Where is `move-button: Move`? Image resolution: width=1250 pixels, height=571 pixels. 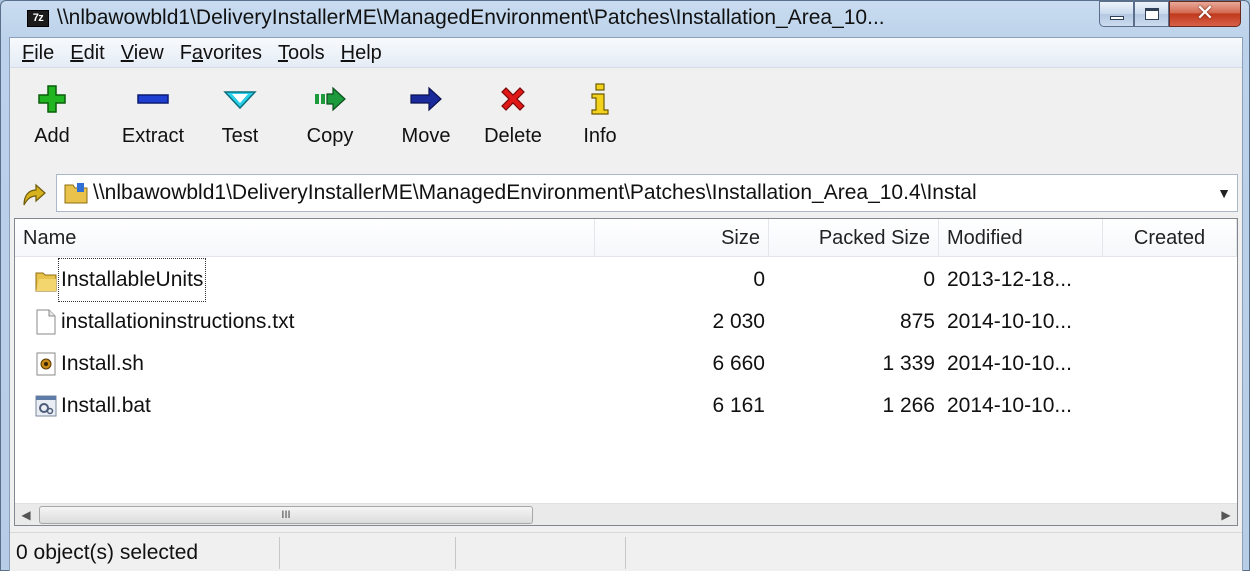
move-button: Move is located at coordinates (426, 118).